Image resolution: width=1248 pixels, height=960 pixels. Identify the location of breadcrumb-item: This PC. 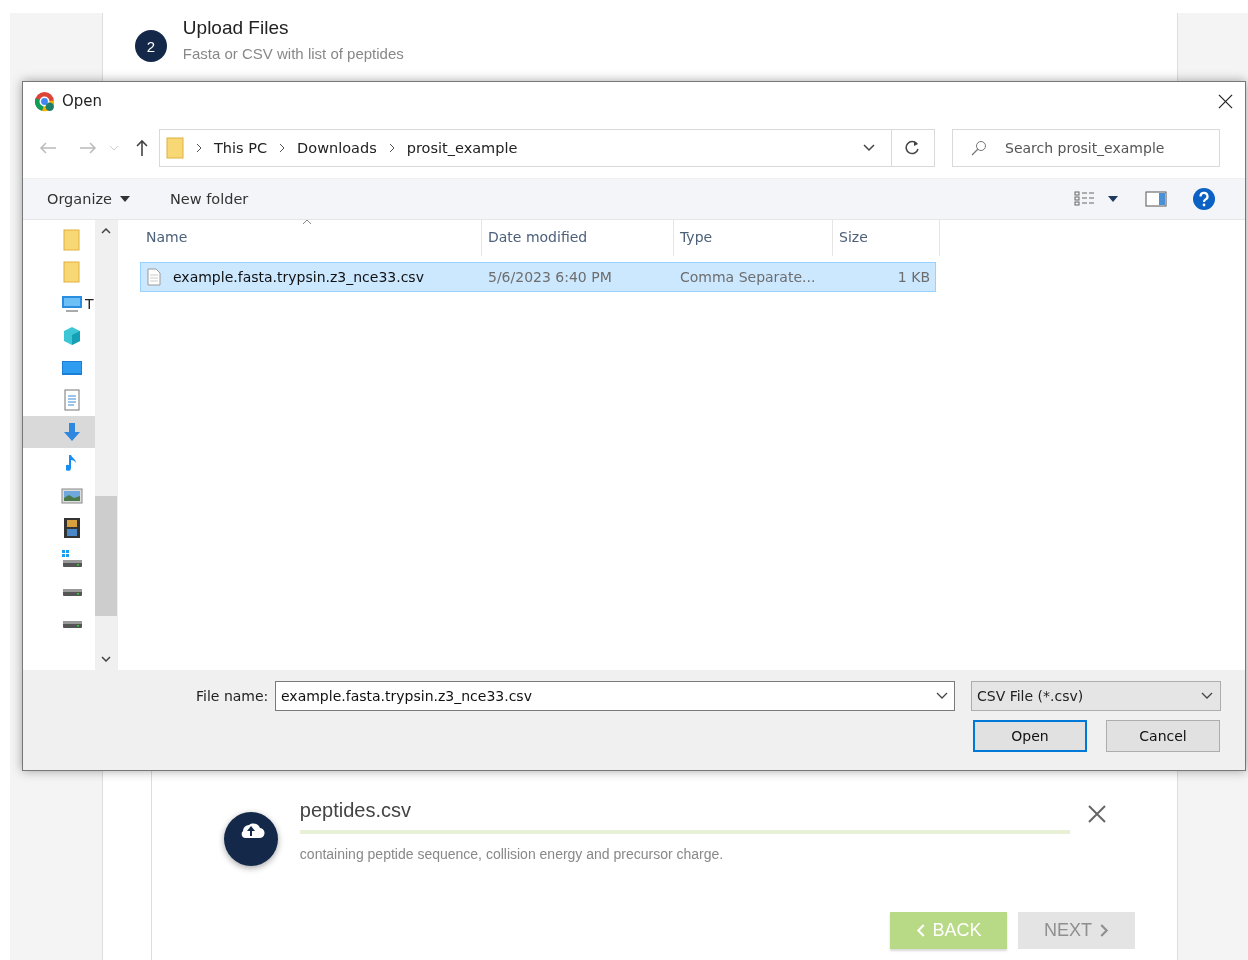
(241, 148).